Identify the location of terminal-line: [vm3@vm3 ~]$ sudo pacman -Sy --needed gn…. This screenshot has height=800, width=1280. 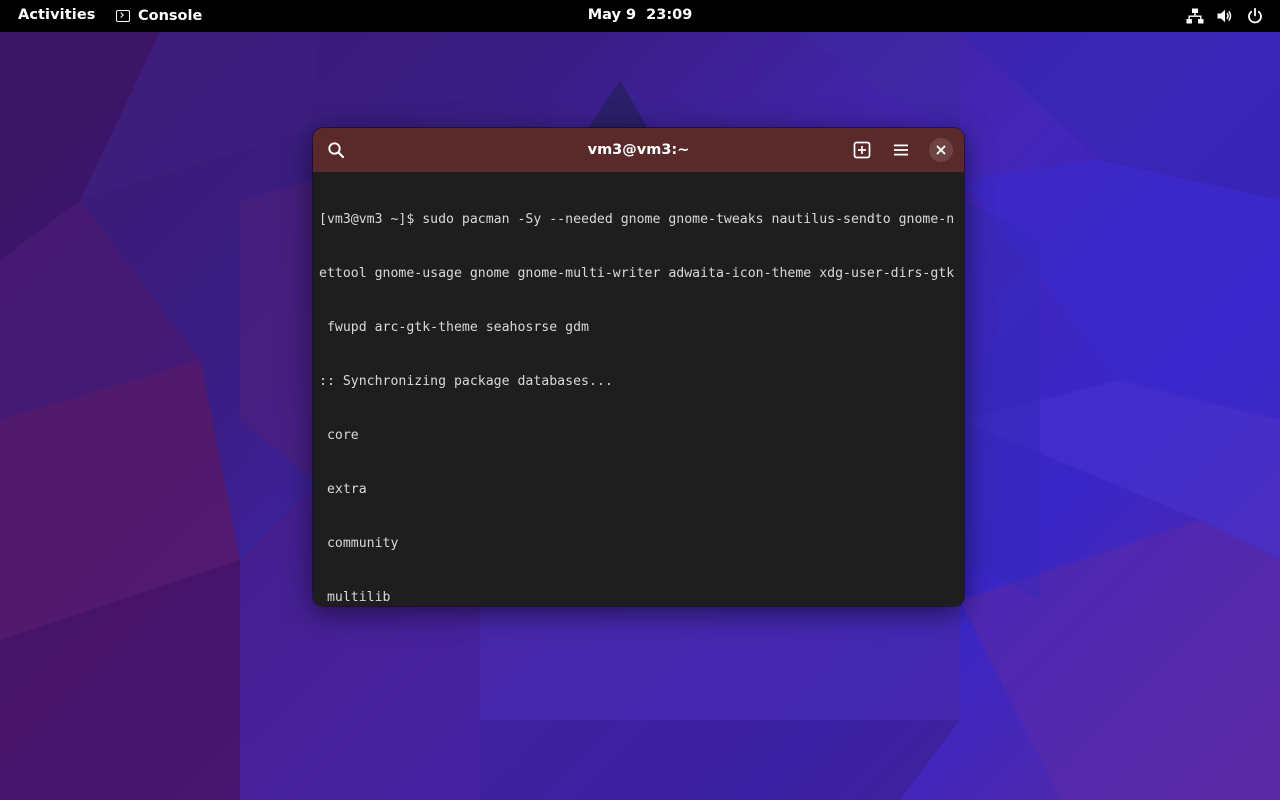
(637, 219).